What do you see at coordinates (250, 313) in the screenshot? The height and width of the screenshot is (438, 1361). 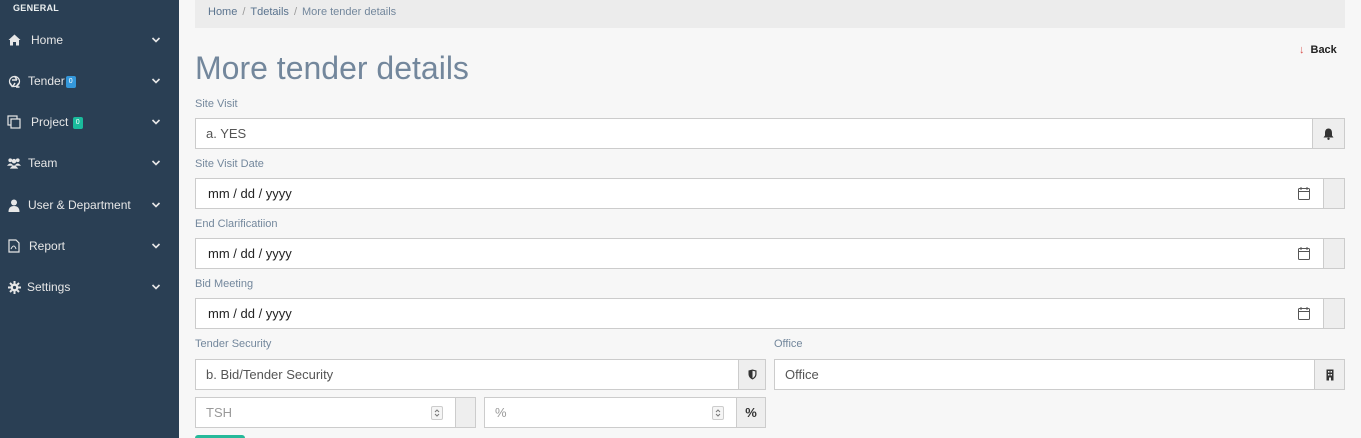 I see `bid-meeting-value: mm / dd / yyyy` at bounding box center [250, 313].